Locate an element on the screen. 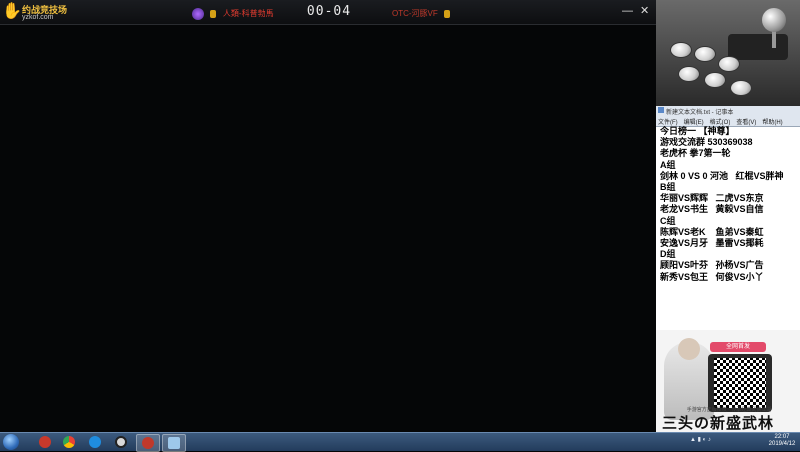  chrome-icon is located at coordinates (69, 442).